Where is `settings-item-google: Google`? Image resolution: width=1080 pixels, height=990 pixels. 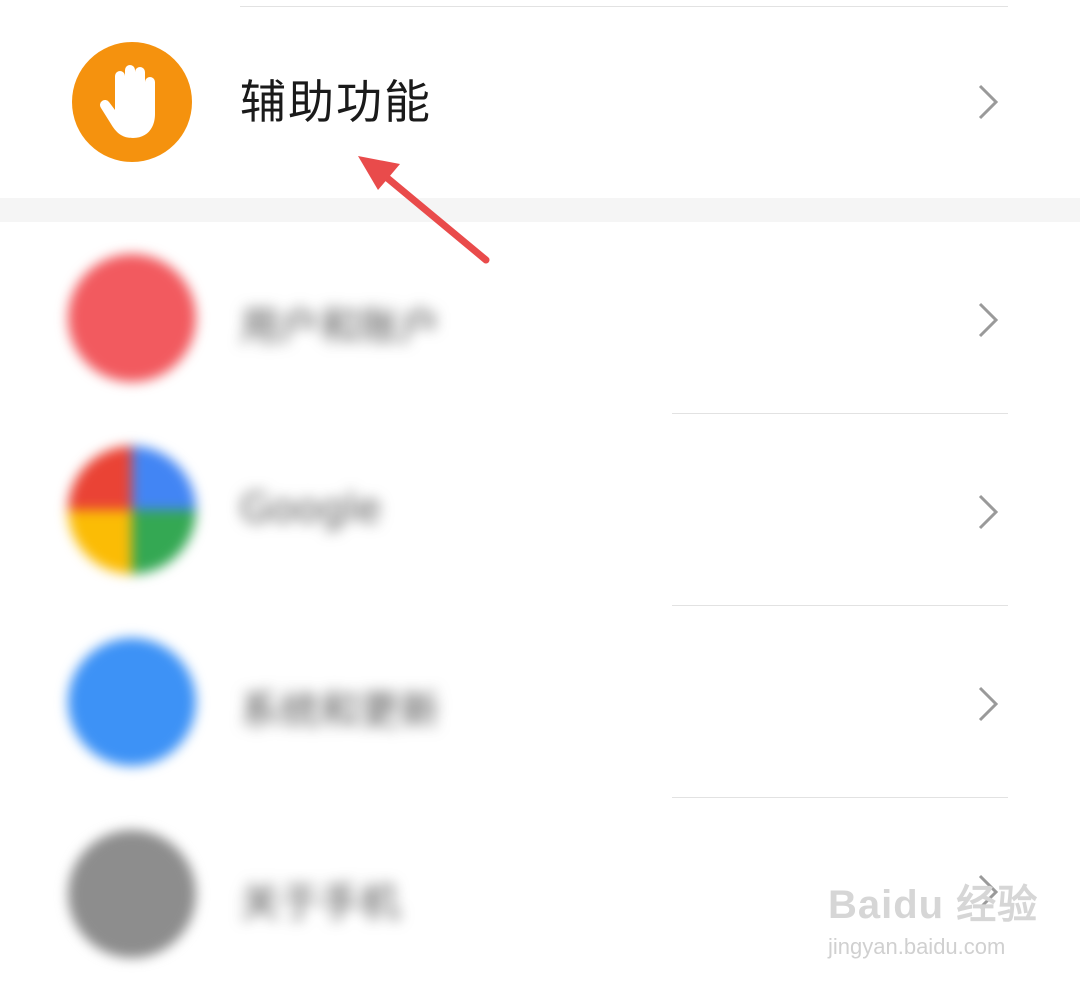
settings-item-google: Google is located at coordinates (540, 511).